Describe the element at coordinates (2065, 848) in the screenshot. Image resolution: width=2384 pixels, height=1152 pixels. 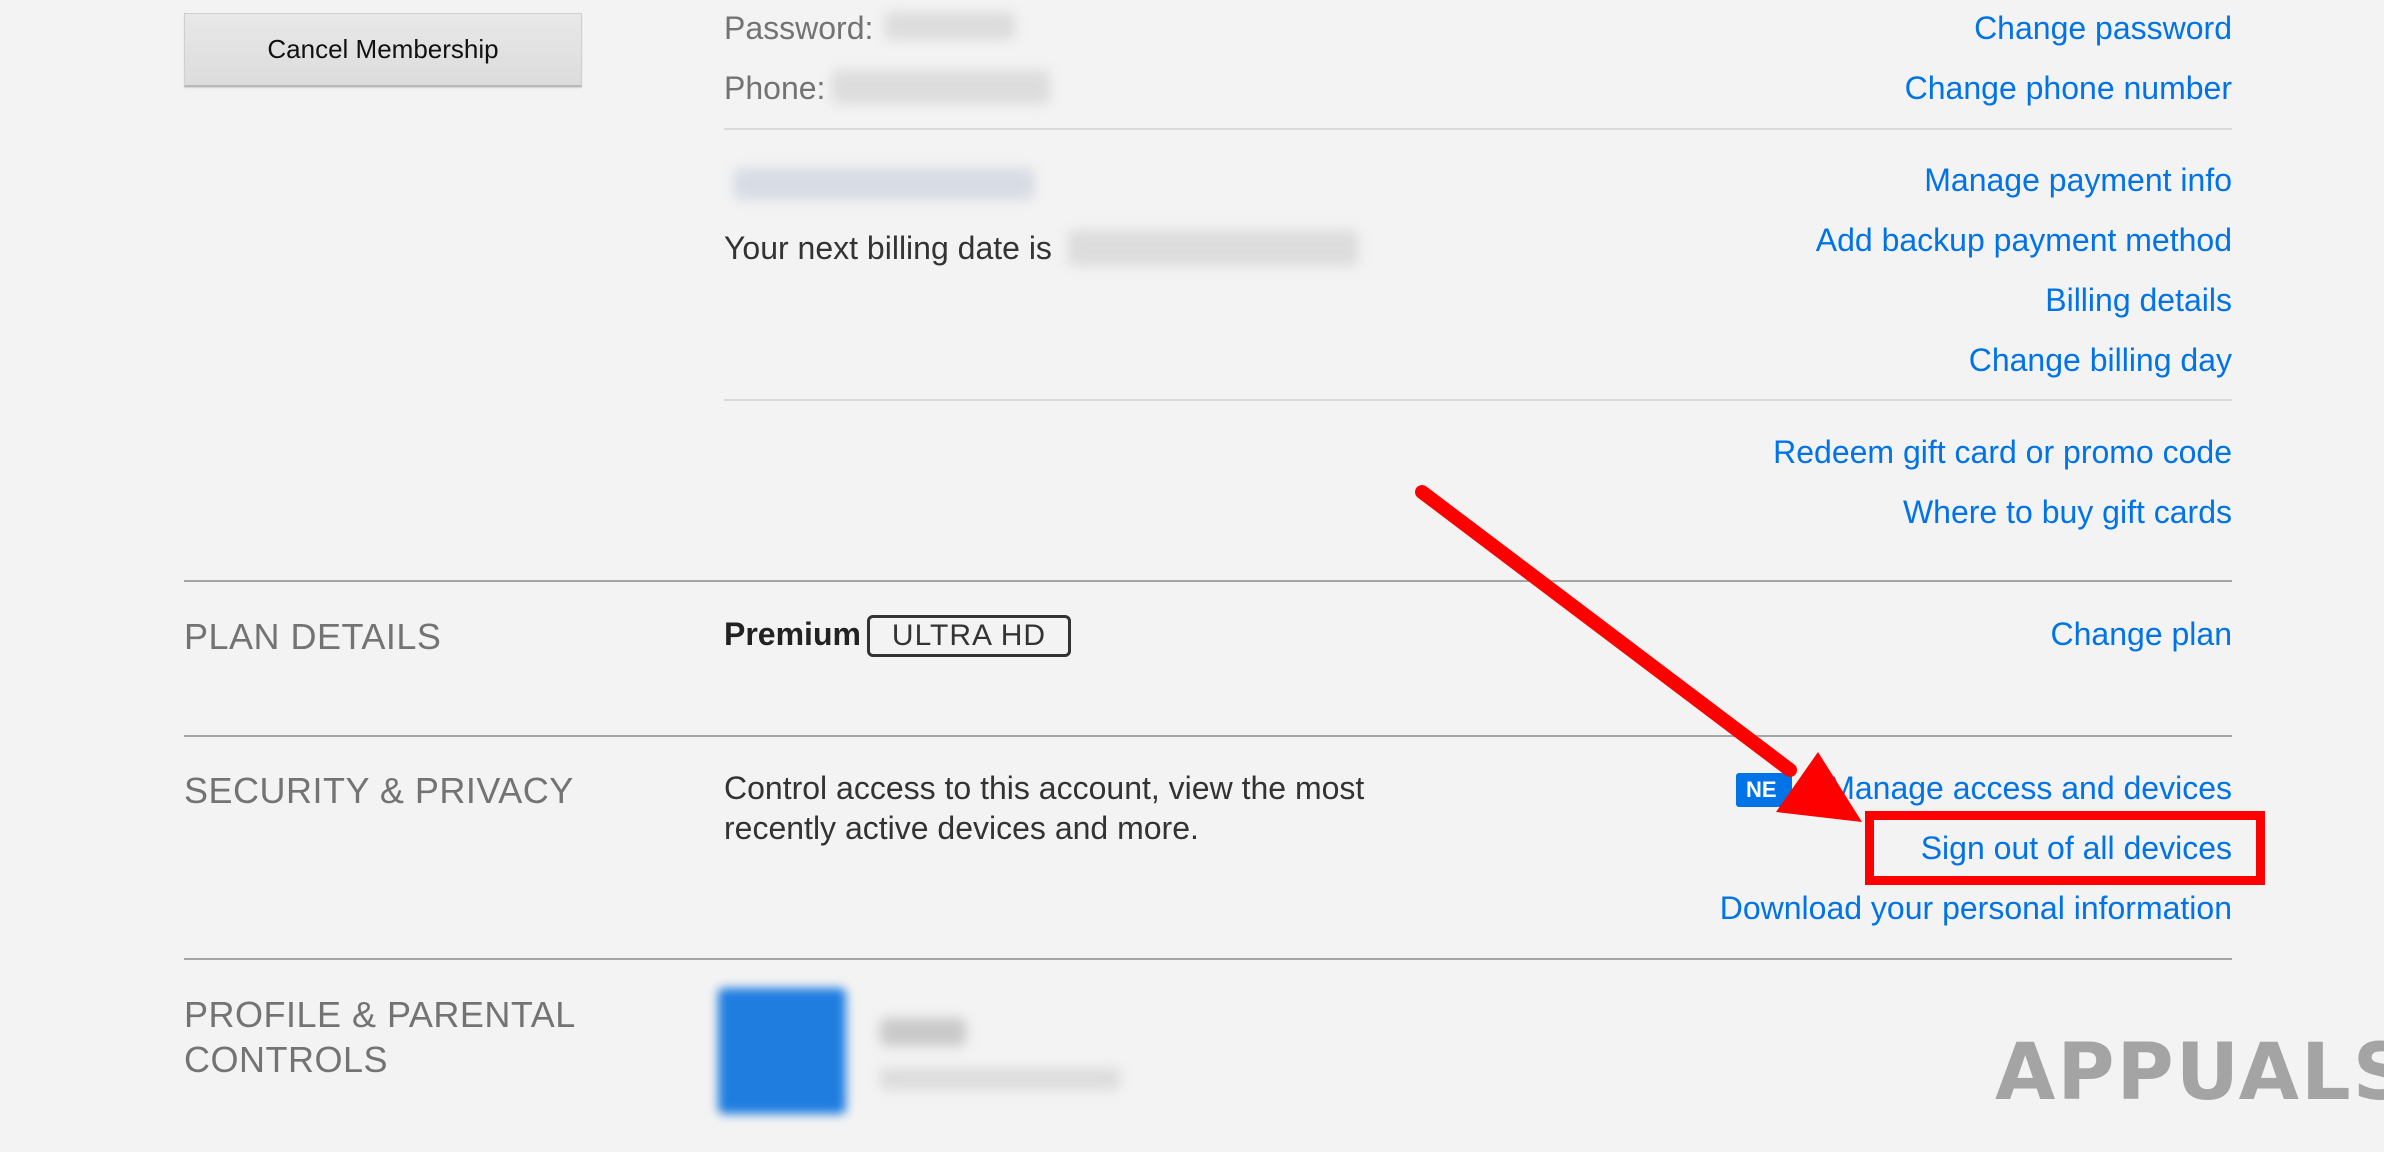
I see `annotation-highlight-box` at that location.